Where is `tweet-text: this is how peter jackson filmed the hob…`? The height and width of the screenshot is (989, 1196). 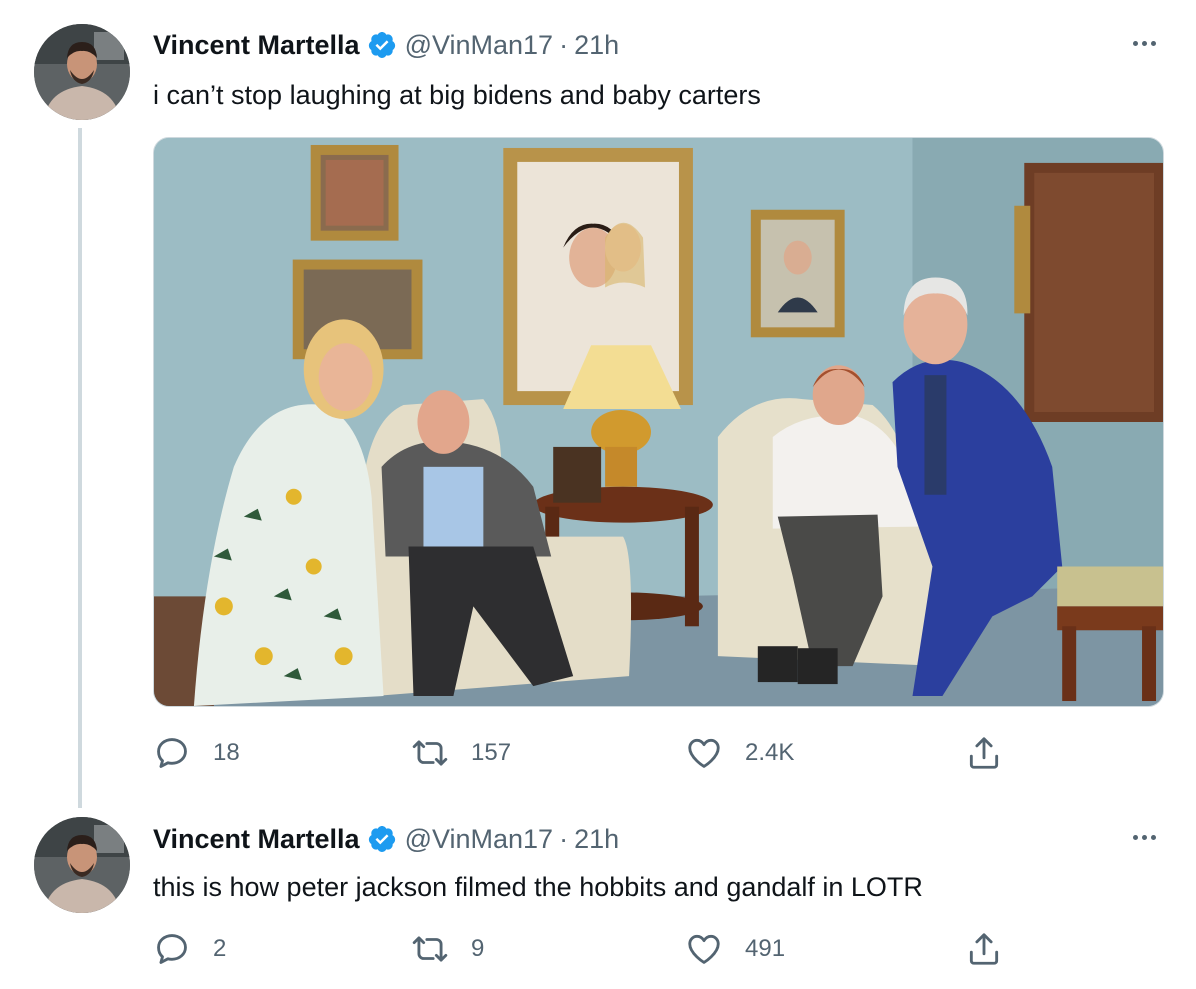 tweet-text: this is how peter jackson filmed the hob… is located at coordinates (538, 887).